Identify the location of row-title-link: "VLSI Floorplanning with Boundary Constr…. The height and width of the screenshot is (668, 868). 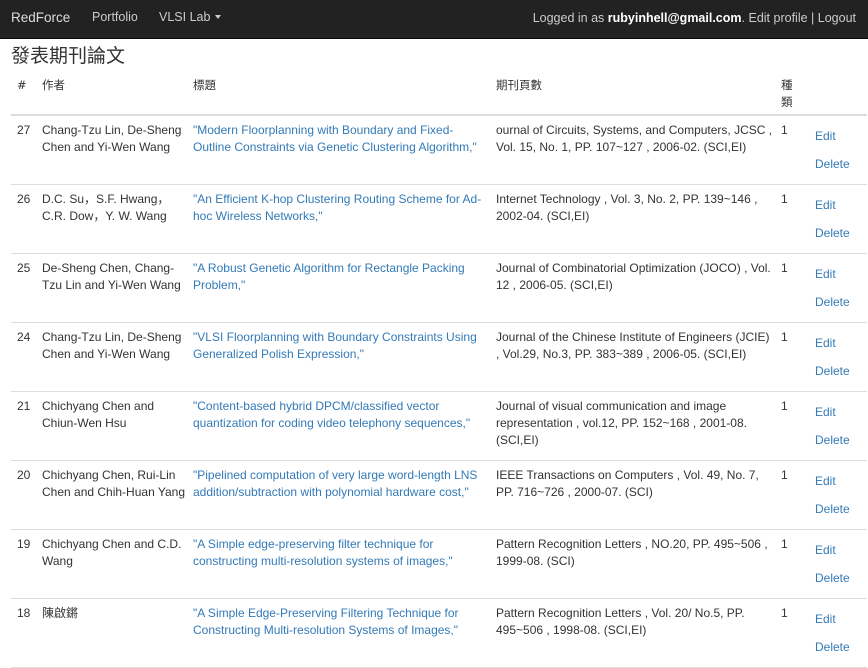
(341, 346).